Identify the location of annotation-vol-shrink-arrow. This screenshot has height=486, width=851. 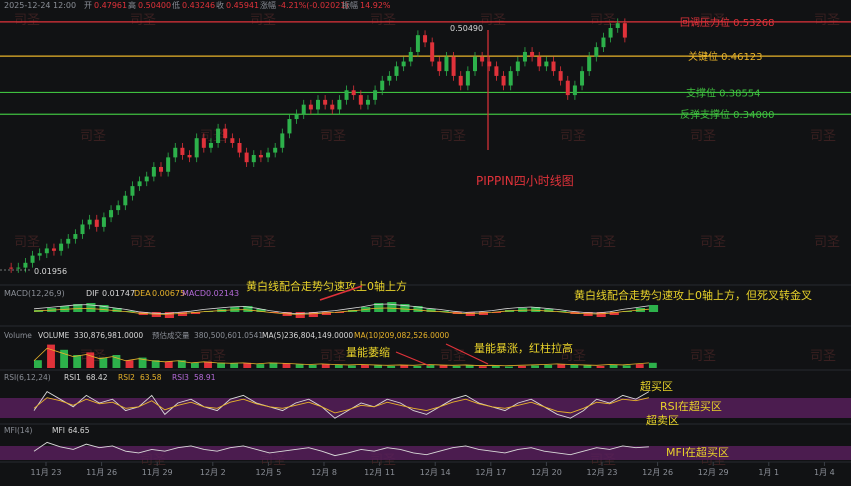
(413, 359).